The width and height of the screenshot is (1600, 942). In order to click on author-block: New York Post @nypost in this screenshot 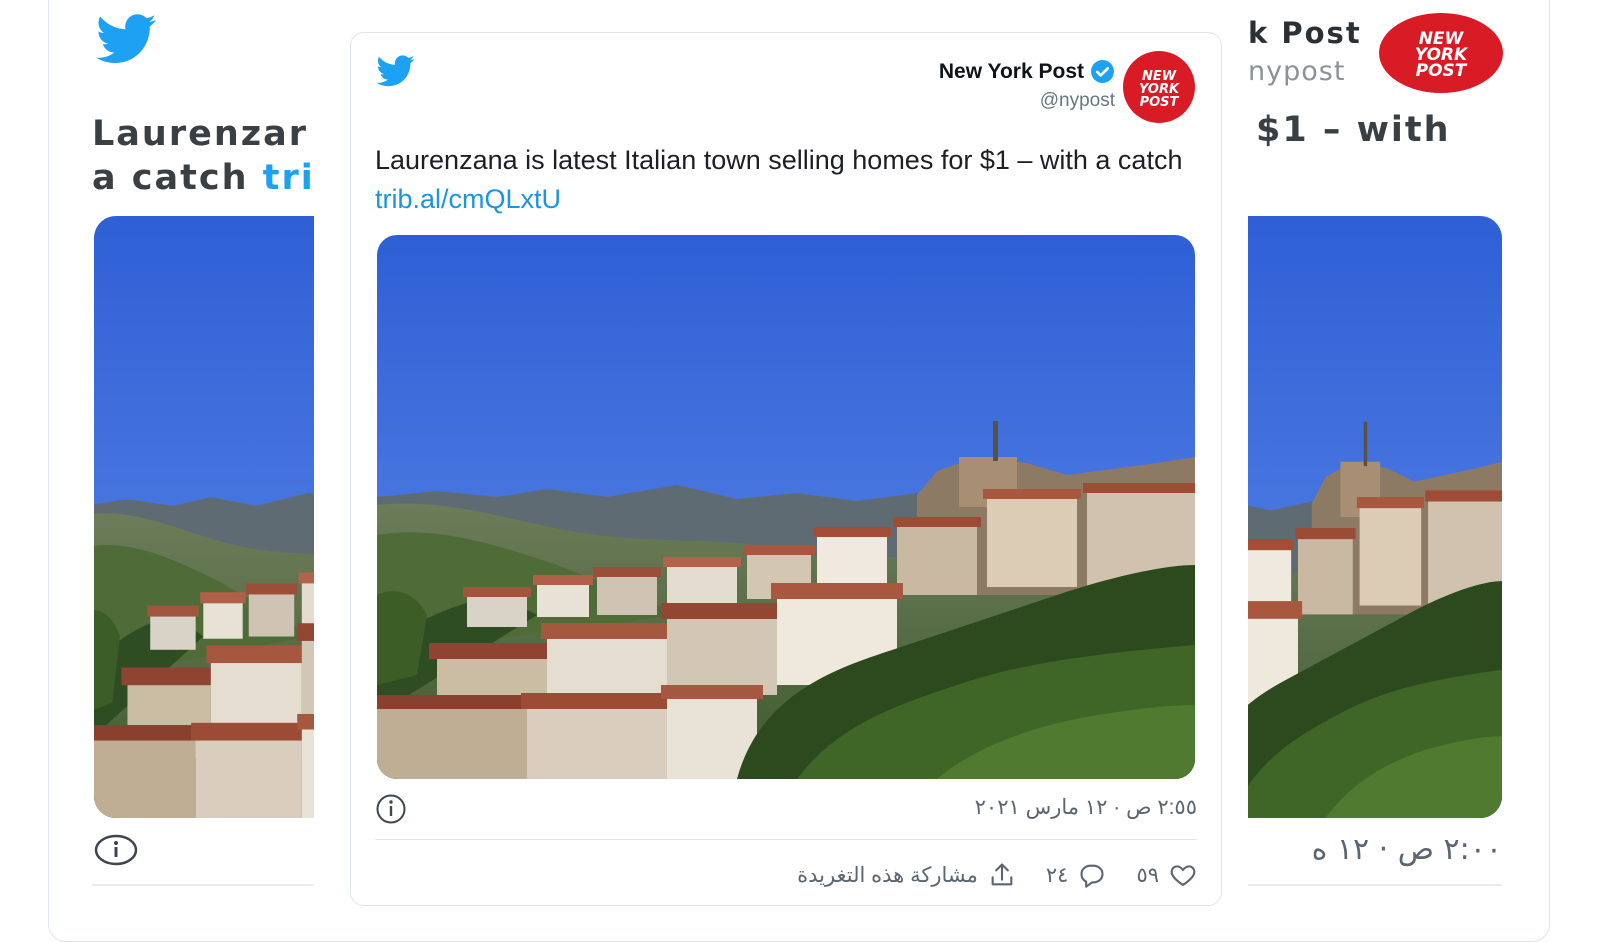, I will do `click(1027, 85)`.